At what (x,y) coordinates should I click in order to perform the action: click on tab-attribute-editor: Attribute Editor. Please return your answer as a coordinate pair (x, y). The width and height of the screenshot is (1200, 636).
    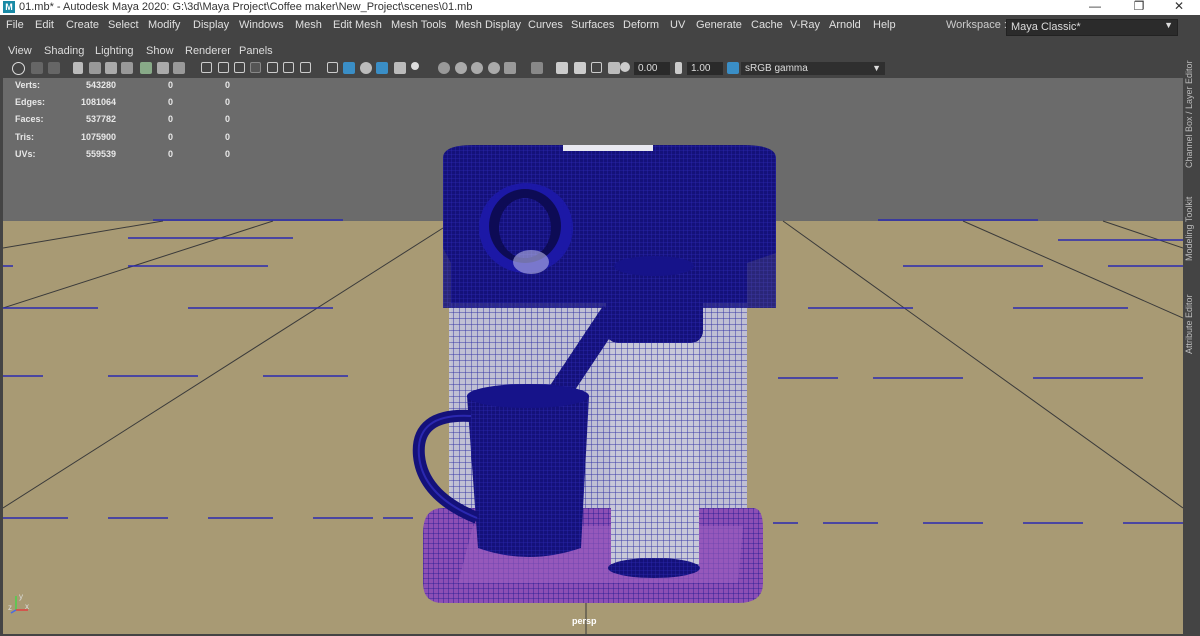
    Looking at the image, I should click on (1192, 324).